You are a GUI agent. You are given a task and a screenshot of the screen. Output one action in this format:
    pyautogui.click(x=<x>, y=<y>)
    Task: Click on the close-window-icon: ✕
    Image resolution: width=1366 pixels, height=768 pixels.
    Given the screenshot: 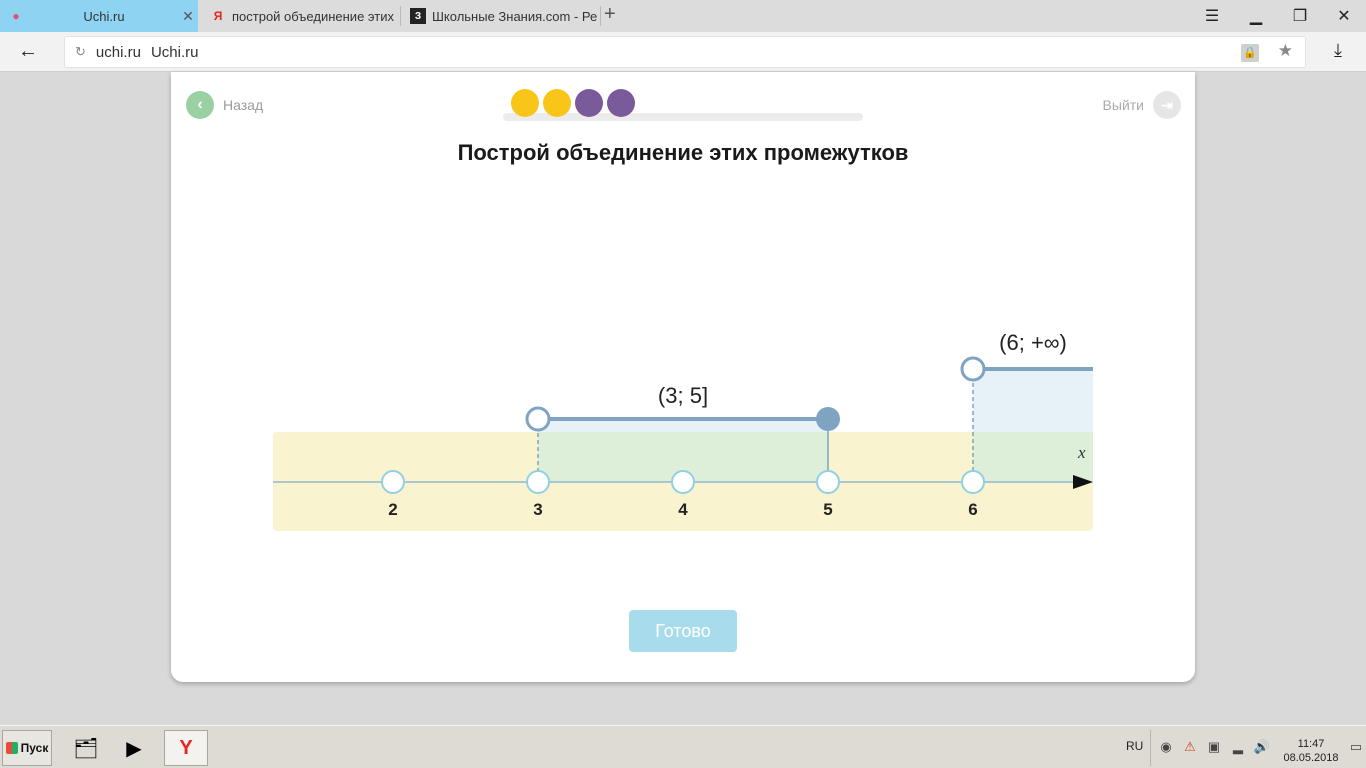 What is the action you would take?
    pyautogui.click(x=1344, y=16)
    